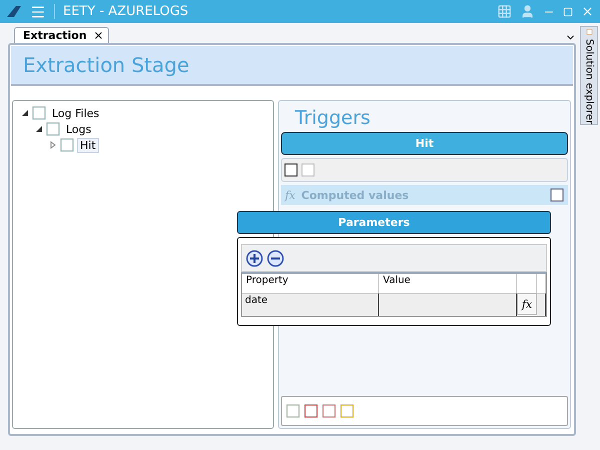 Image resolution: width=600 pixels, height=450 pixels. I want to click on triggers-title: Triggers, so click(333, 117).